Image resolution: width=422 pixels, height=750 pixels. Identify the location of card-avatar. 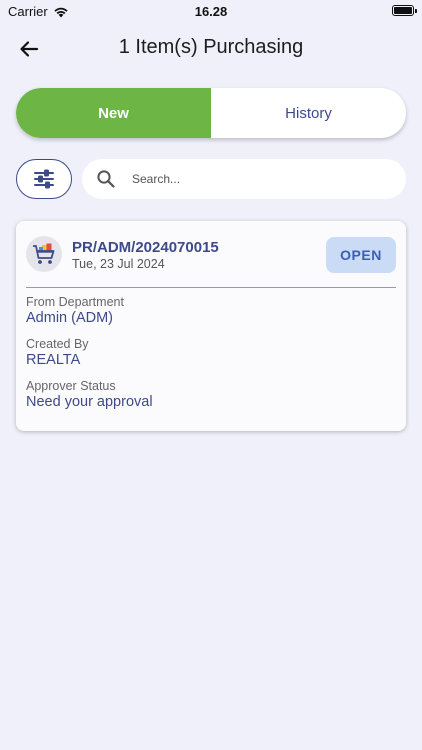
(44, 254).